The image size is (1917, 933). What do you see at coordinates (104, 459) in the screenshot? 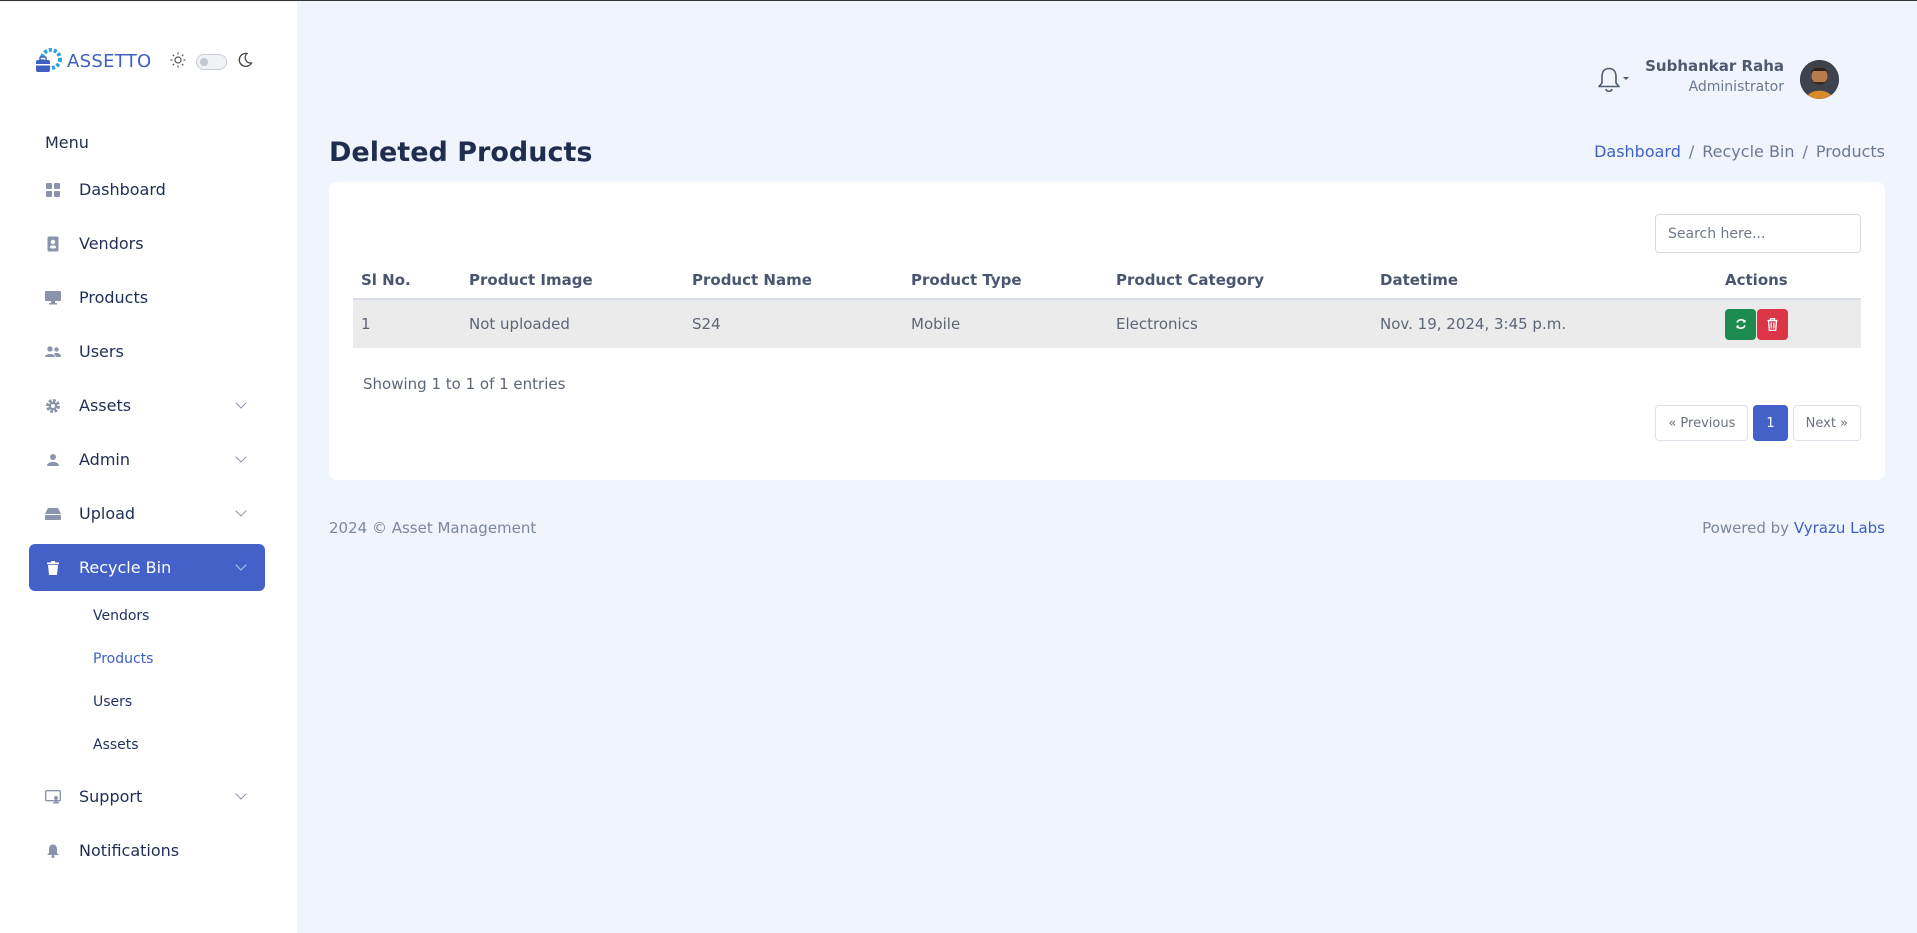
I see `sidebar-item-label: Admin` at bounding box center [104, 459].